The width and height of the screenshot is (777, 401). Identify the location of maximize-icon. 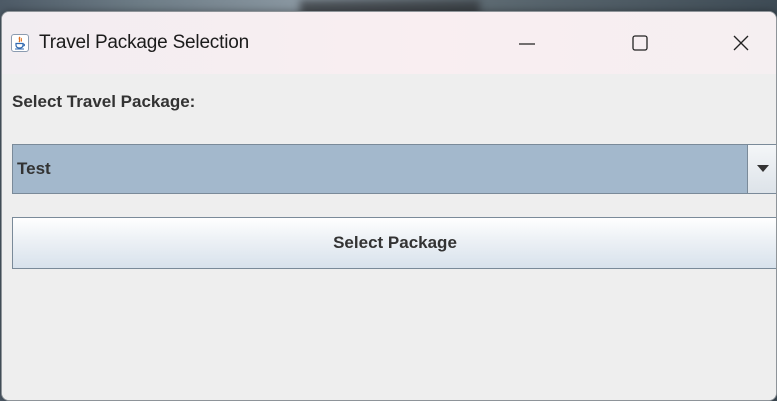
(640, 43).